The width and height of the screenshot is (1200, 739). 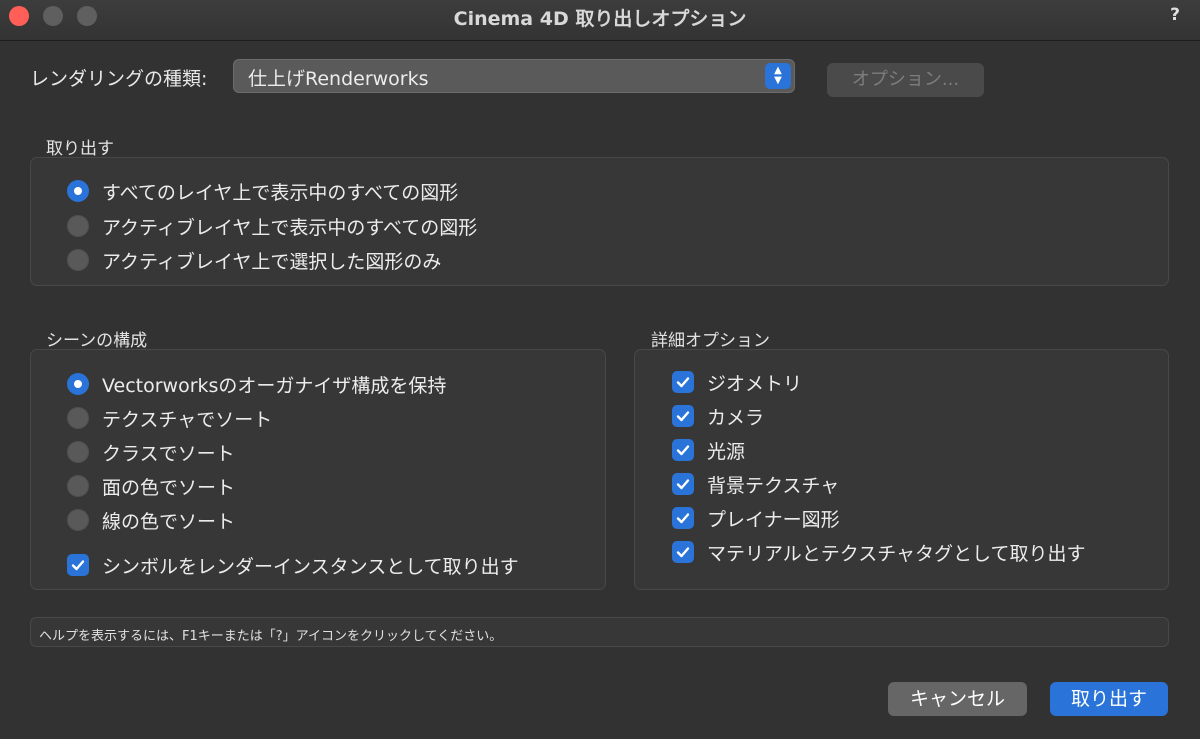 What do you see at coordinates (169, 521) in the screenshot?
I see `option-label: 線の色でソート` at bounding box center [169, 521].